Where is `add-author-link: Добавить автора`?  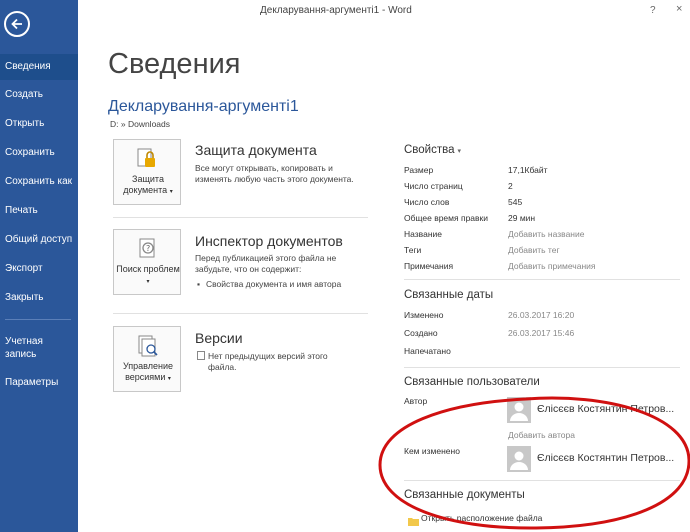
add-author-link: Добавить автора is located at coordinates (541, 435).